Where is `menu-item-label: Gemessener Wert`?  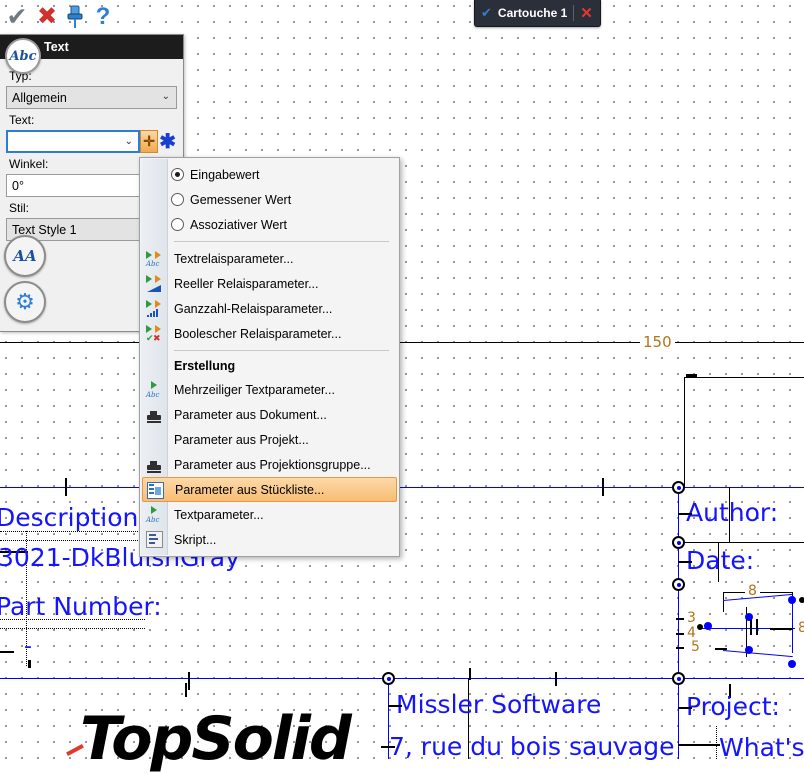 menu-item-label: Gemessener Wert is located at coordinates (241, 199).